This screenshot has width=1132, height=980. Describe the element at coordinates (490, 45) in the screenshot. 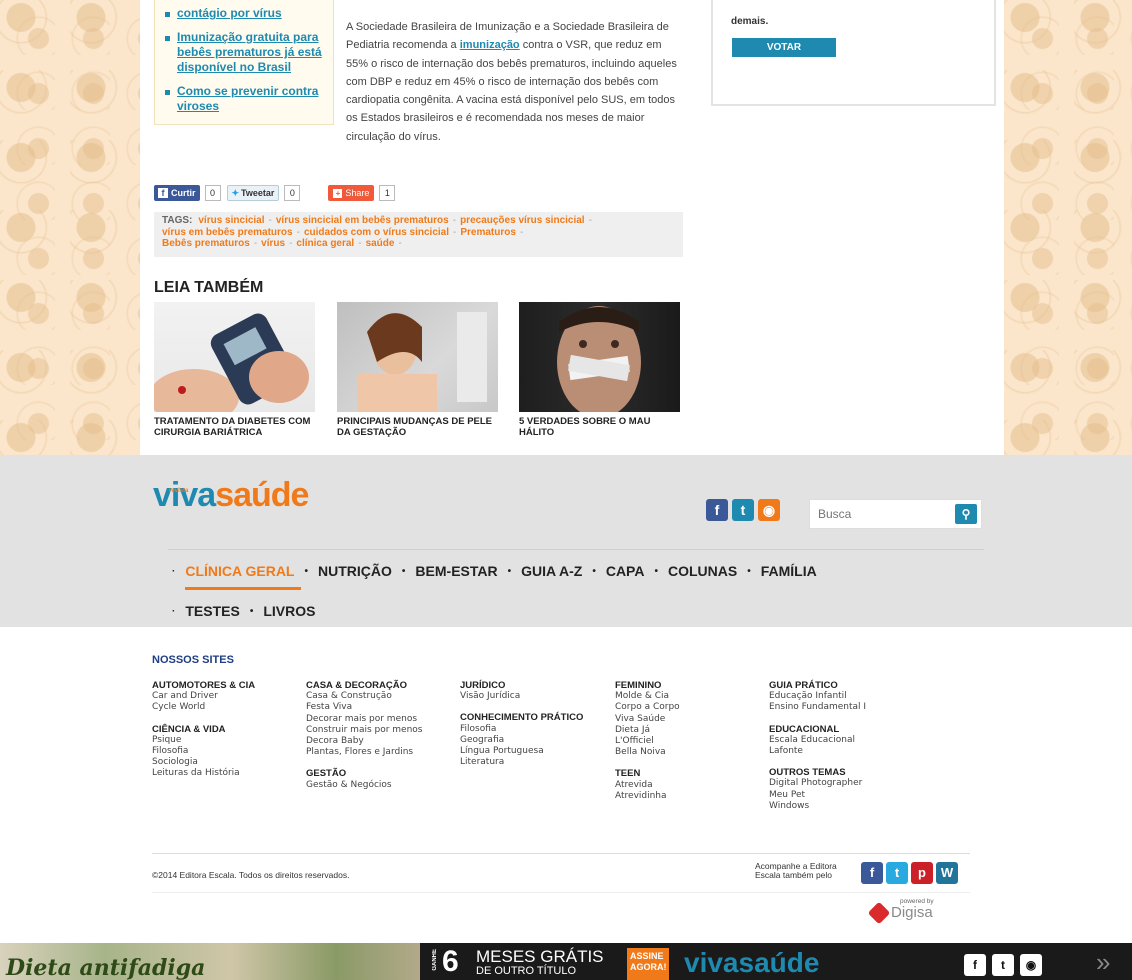

I see `immunization-link: imunização` at that location.